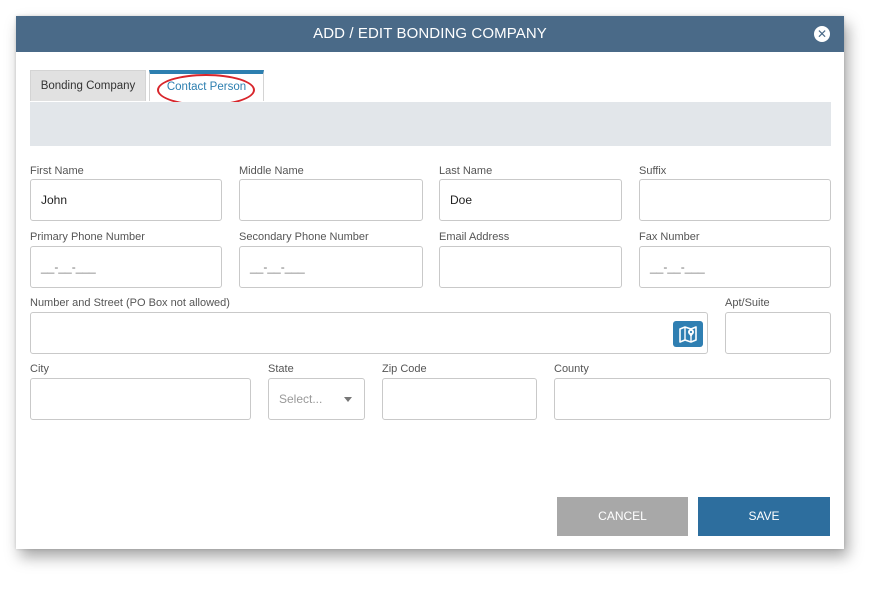  What do you see at coordinates (126, 267) in the screenshot?
I see `primary-phone-input: __-__-___` at bounding box center [126, 267].